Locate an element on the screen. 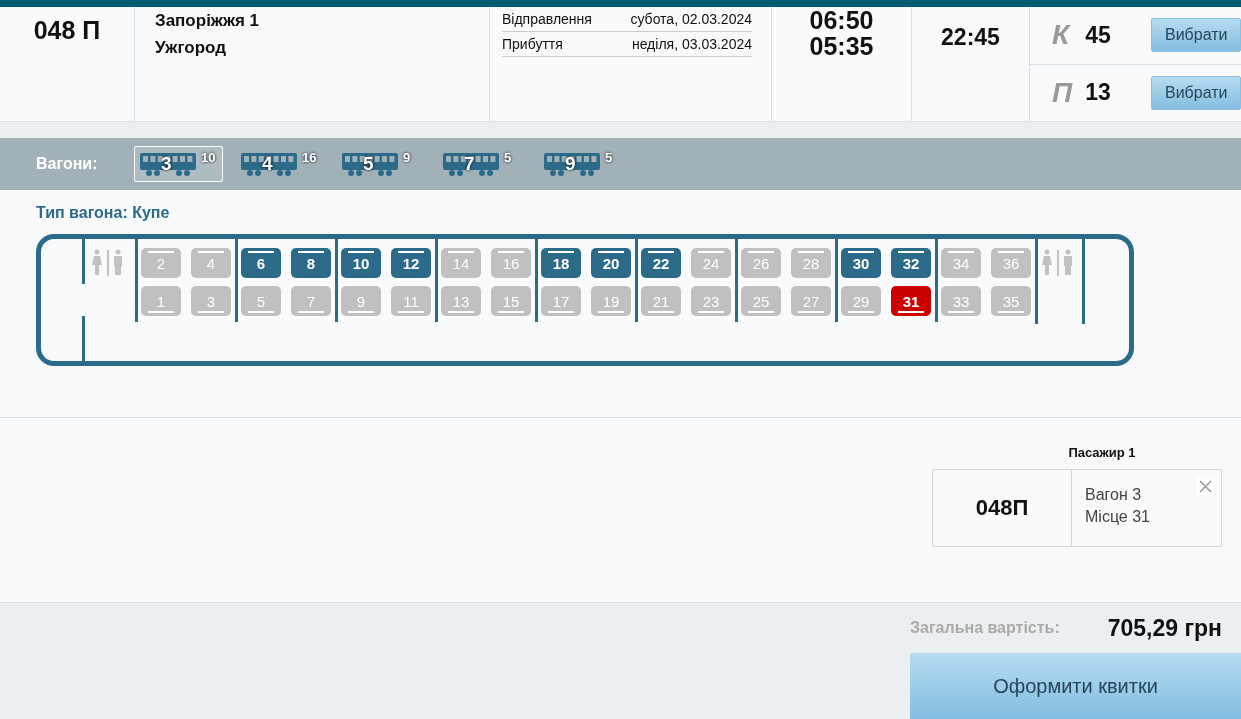 This screenshot has height=719, width=1241. seat: 13 is located at coordinates (461, 301).